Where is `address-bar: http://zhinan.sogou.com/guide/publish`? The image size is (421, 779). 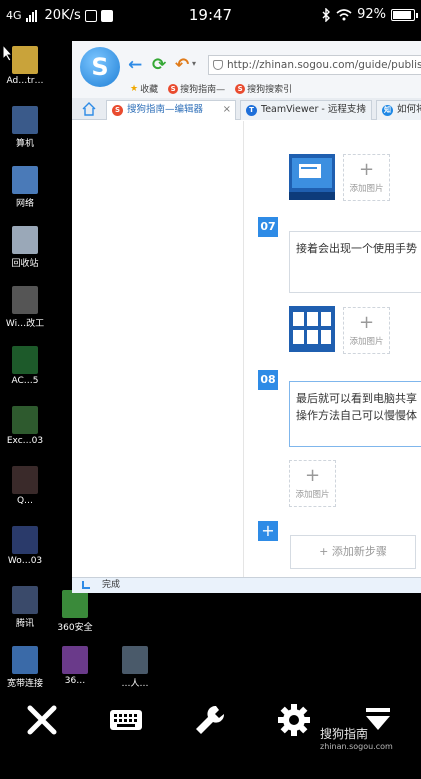 address-bar: http://zhinan.sogou.com/guide/publish is located at coordinates (314, 65).